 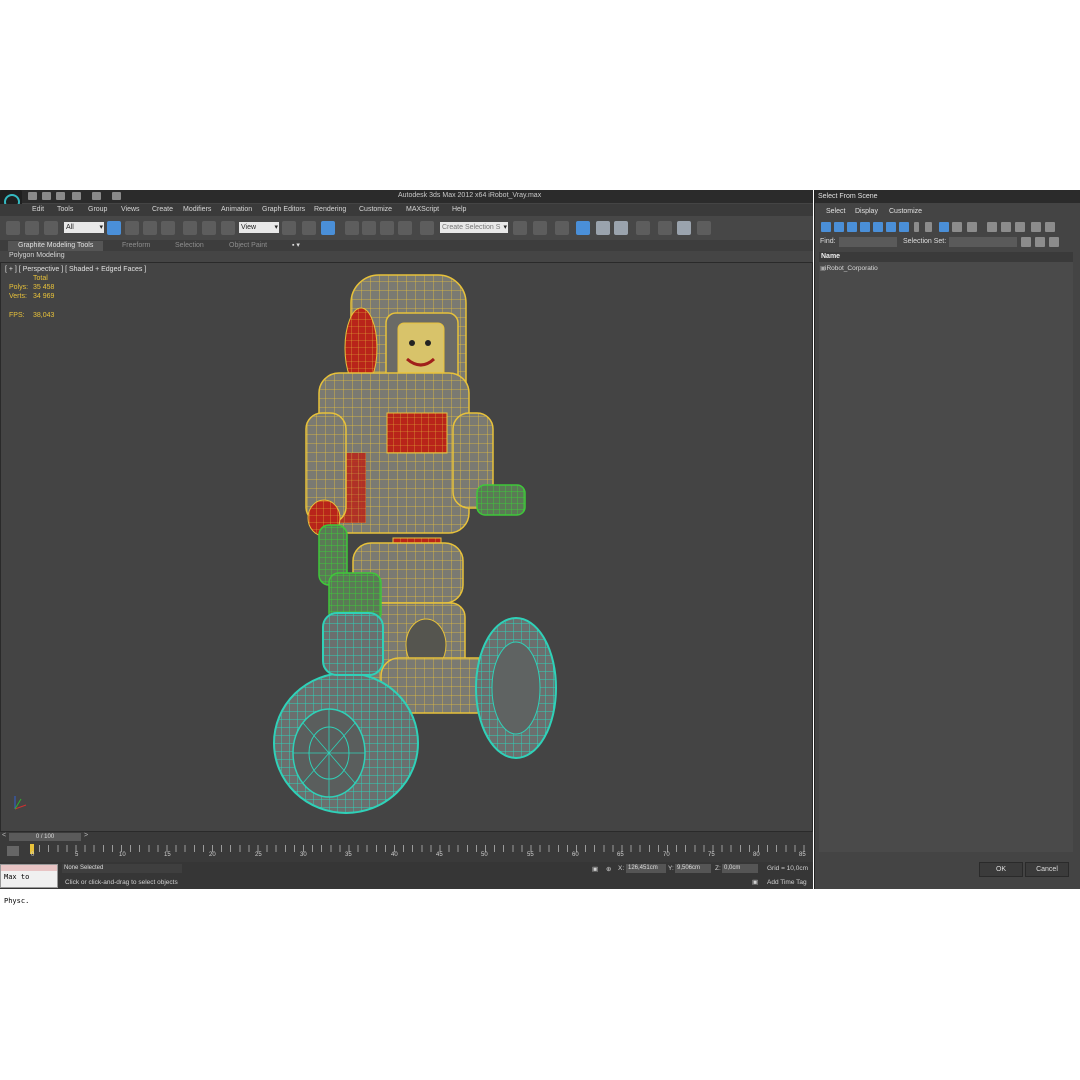 What do you see at coordinates (787, 882) in the screenshot?
I see `add-time-tag-button: Add Time Tag` at bounding box center [787, 882].